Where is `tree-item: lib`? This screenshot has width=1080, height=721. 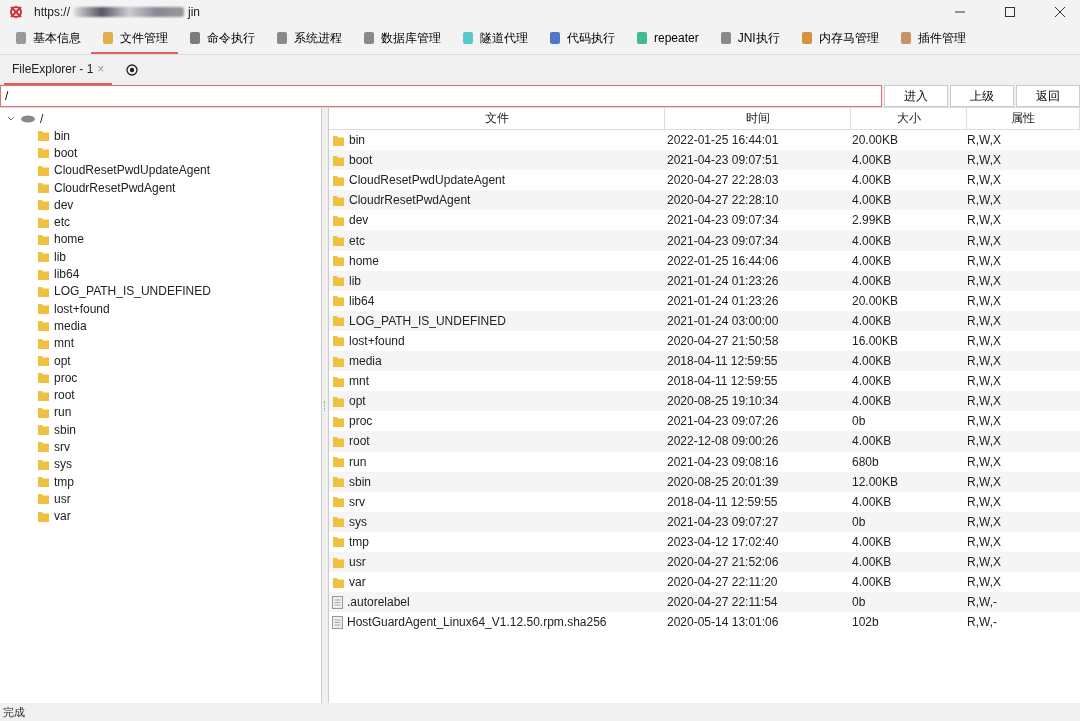
tree-item: lib is located at coordinates (60, 256).